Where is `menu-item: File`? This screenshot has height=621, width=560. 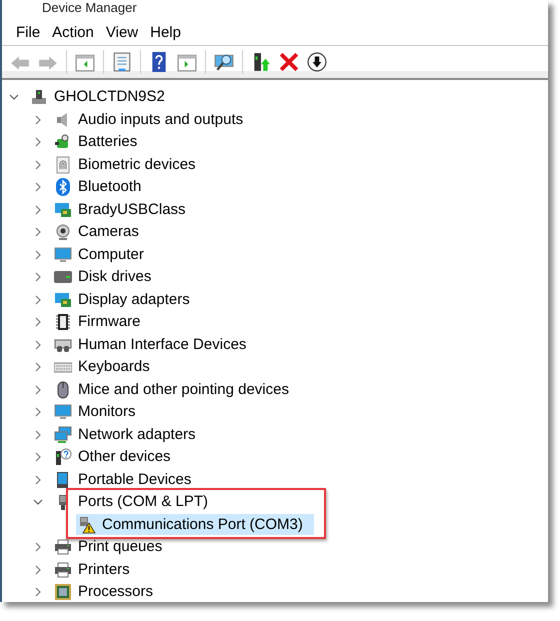
menu-item: File is located at coordinates (31, 33).